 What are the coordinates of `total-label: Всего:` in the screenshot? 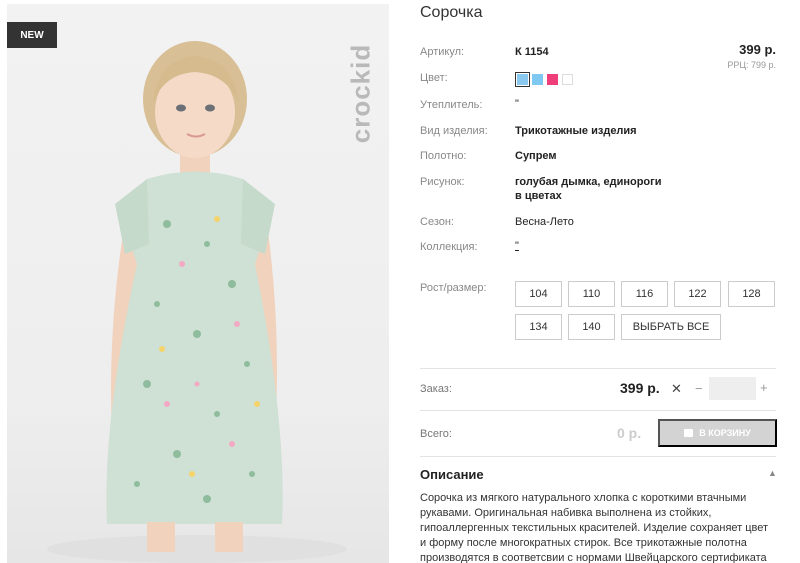 It's located at (436, 434).